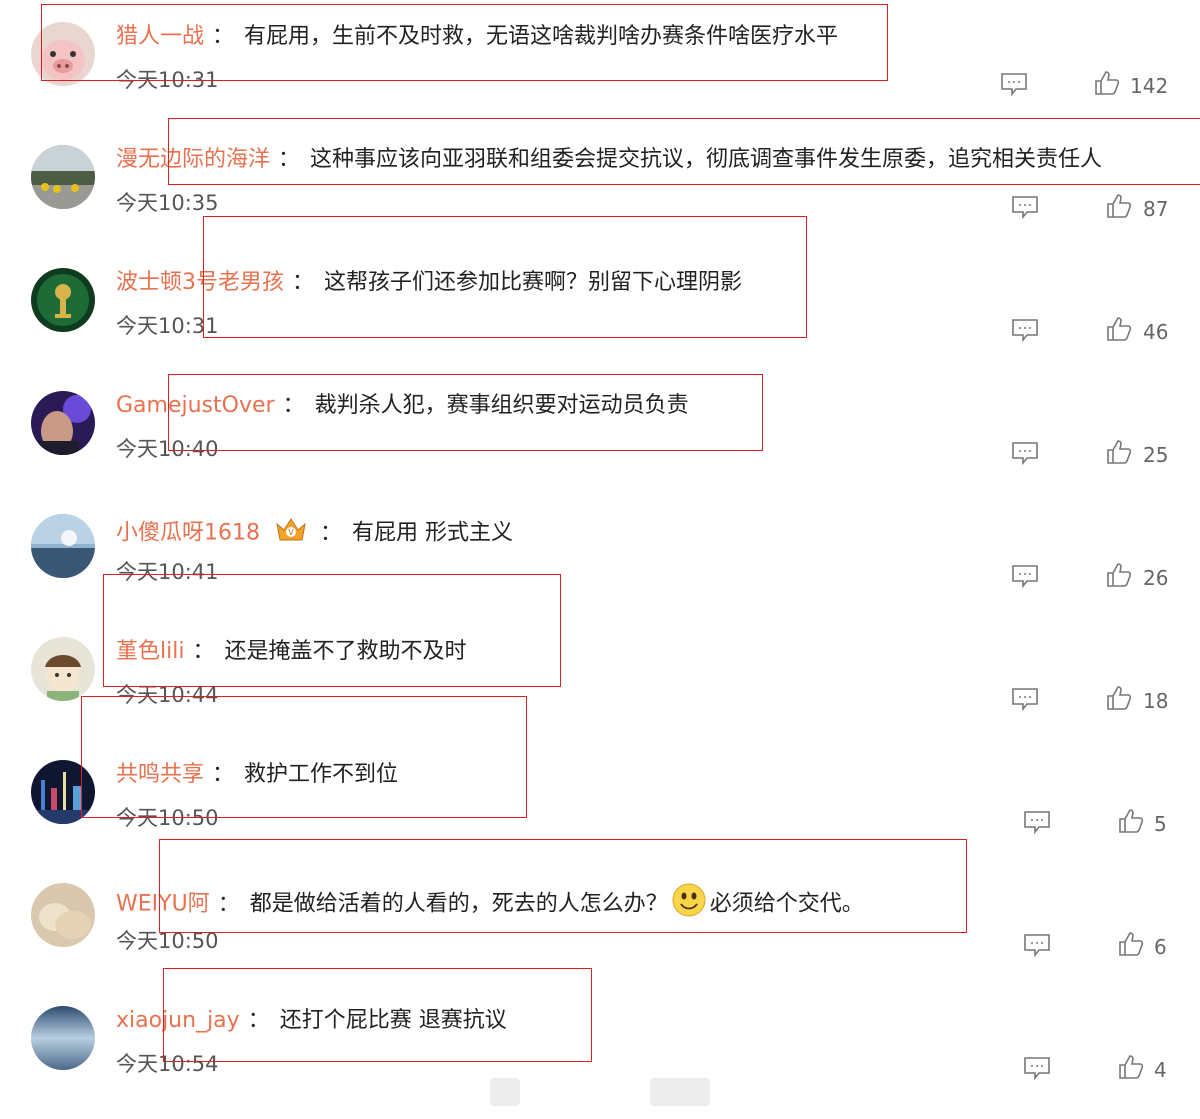 The height and width of the screenshot is (1119, 1200). I want to click on like-count: 6, so click(1160, 947).